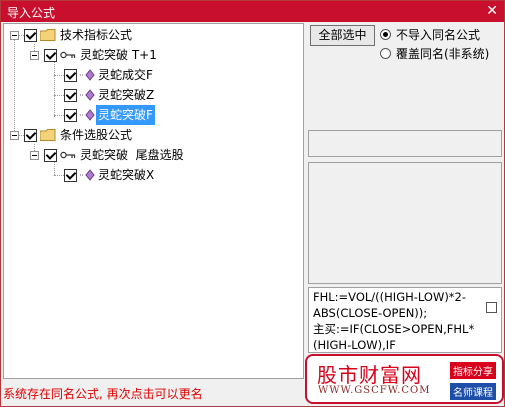  I want to click on tree-formula-row: 灵蛇成交F, so click(149, 75).